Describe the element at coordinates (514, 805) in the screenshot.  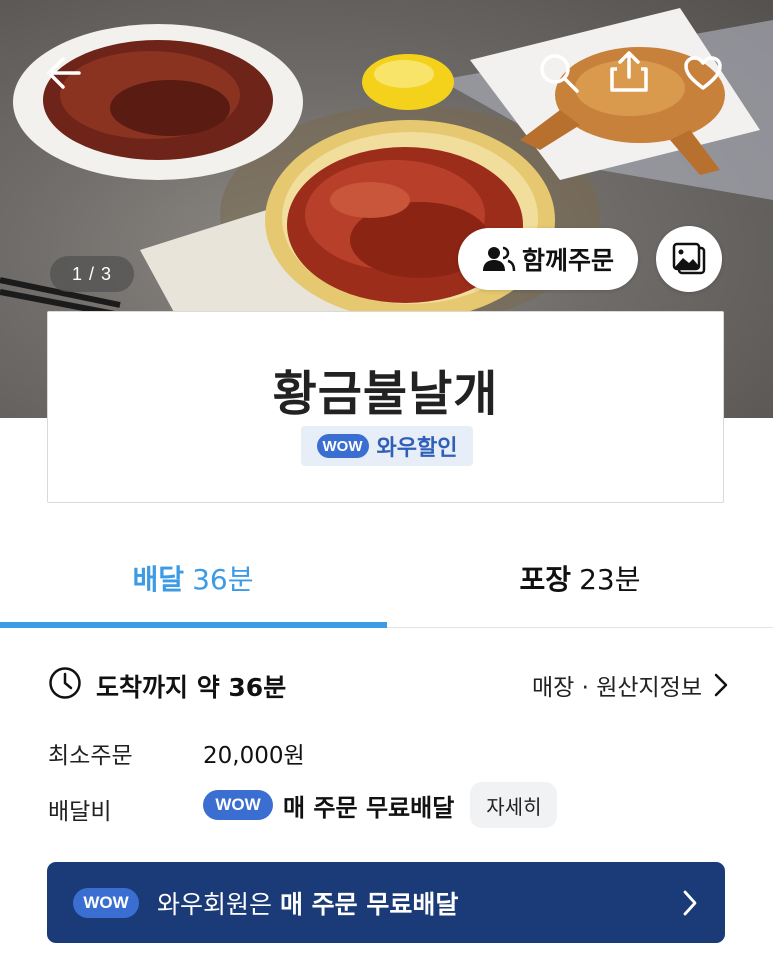
I see `delivery-fee-detail-button: 자세히` at that location.